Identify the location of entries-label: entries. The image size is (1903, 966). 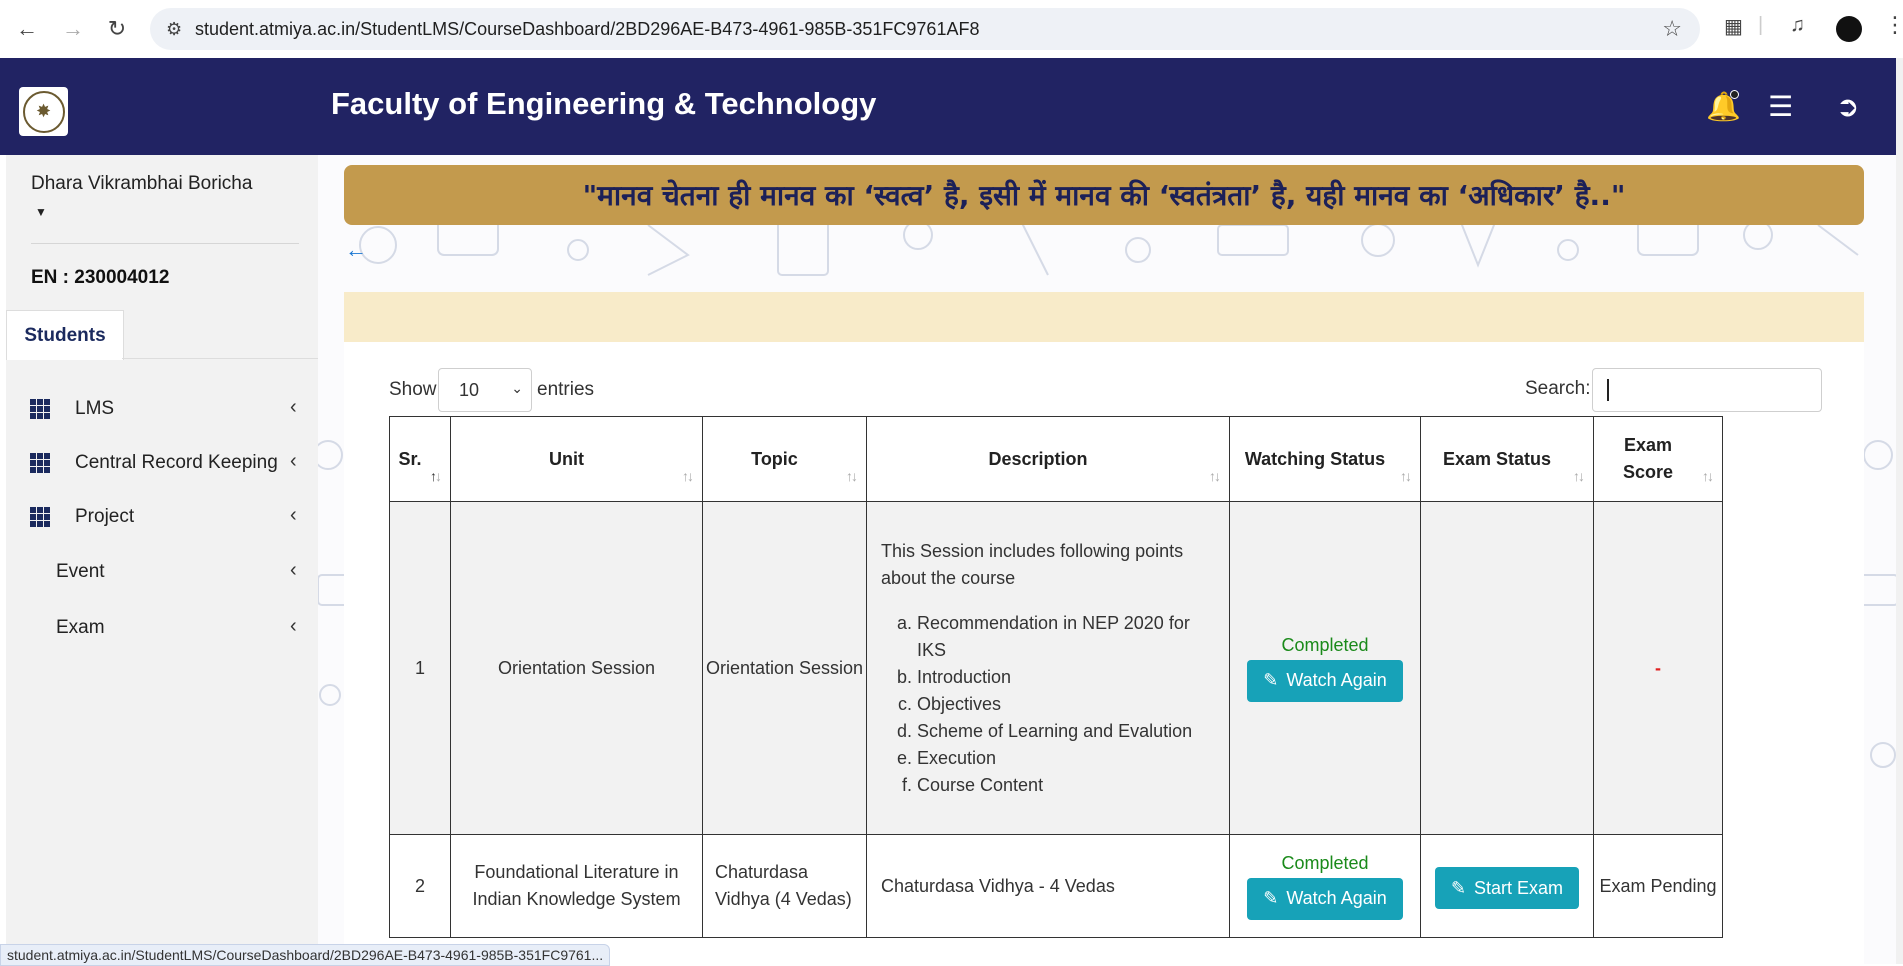
(566, 389).